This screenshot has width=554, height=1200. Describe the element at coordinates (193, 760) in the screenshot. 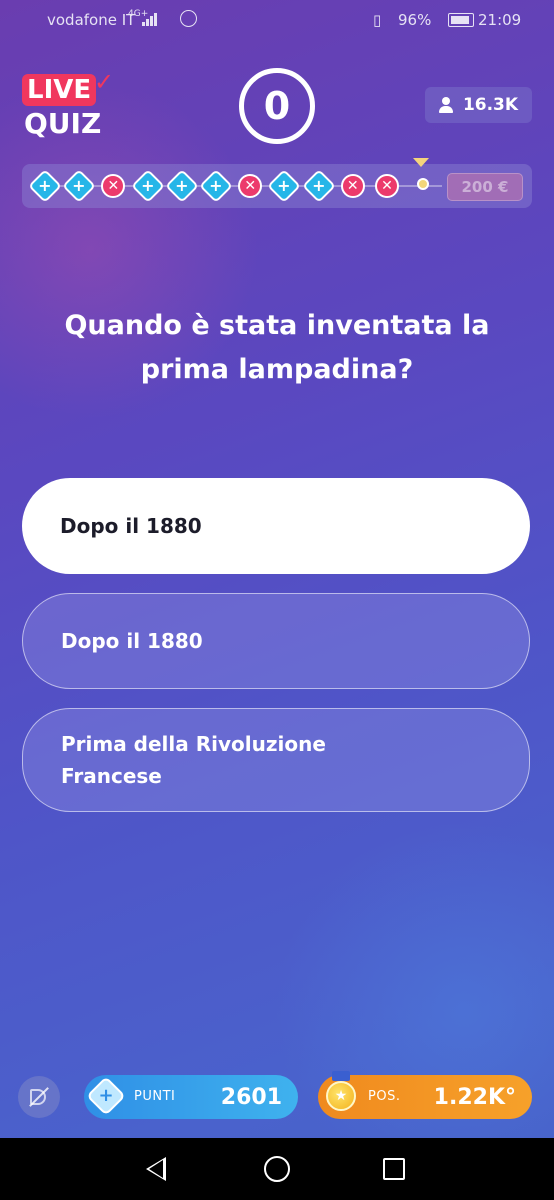

I see `answer-option-3-label: Prima della Rivoluzione Francese` at that location.